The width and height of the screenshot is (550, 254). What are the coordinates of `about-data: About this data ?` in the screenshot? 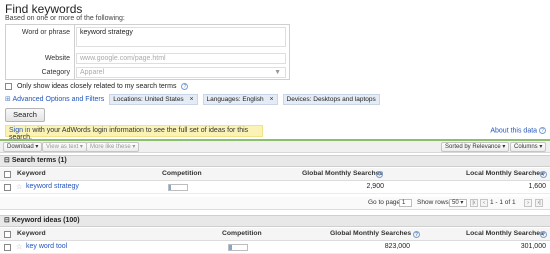 It's located at (518, 130).